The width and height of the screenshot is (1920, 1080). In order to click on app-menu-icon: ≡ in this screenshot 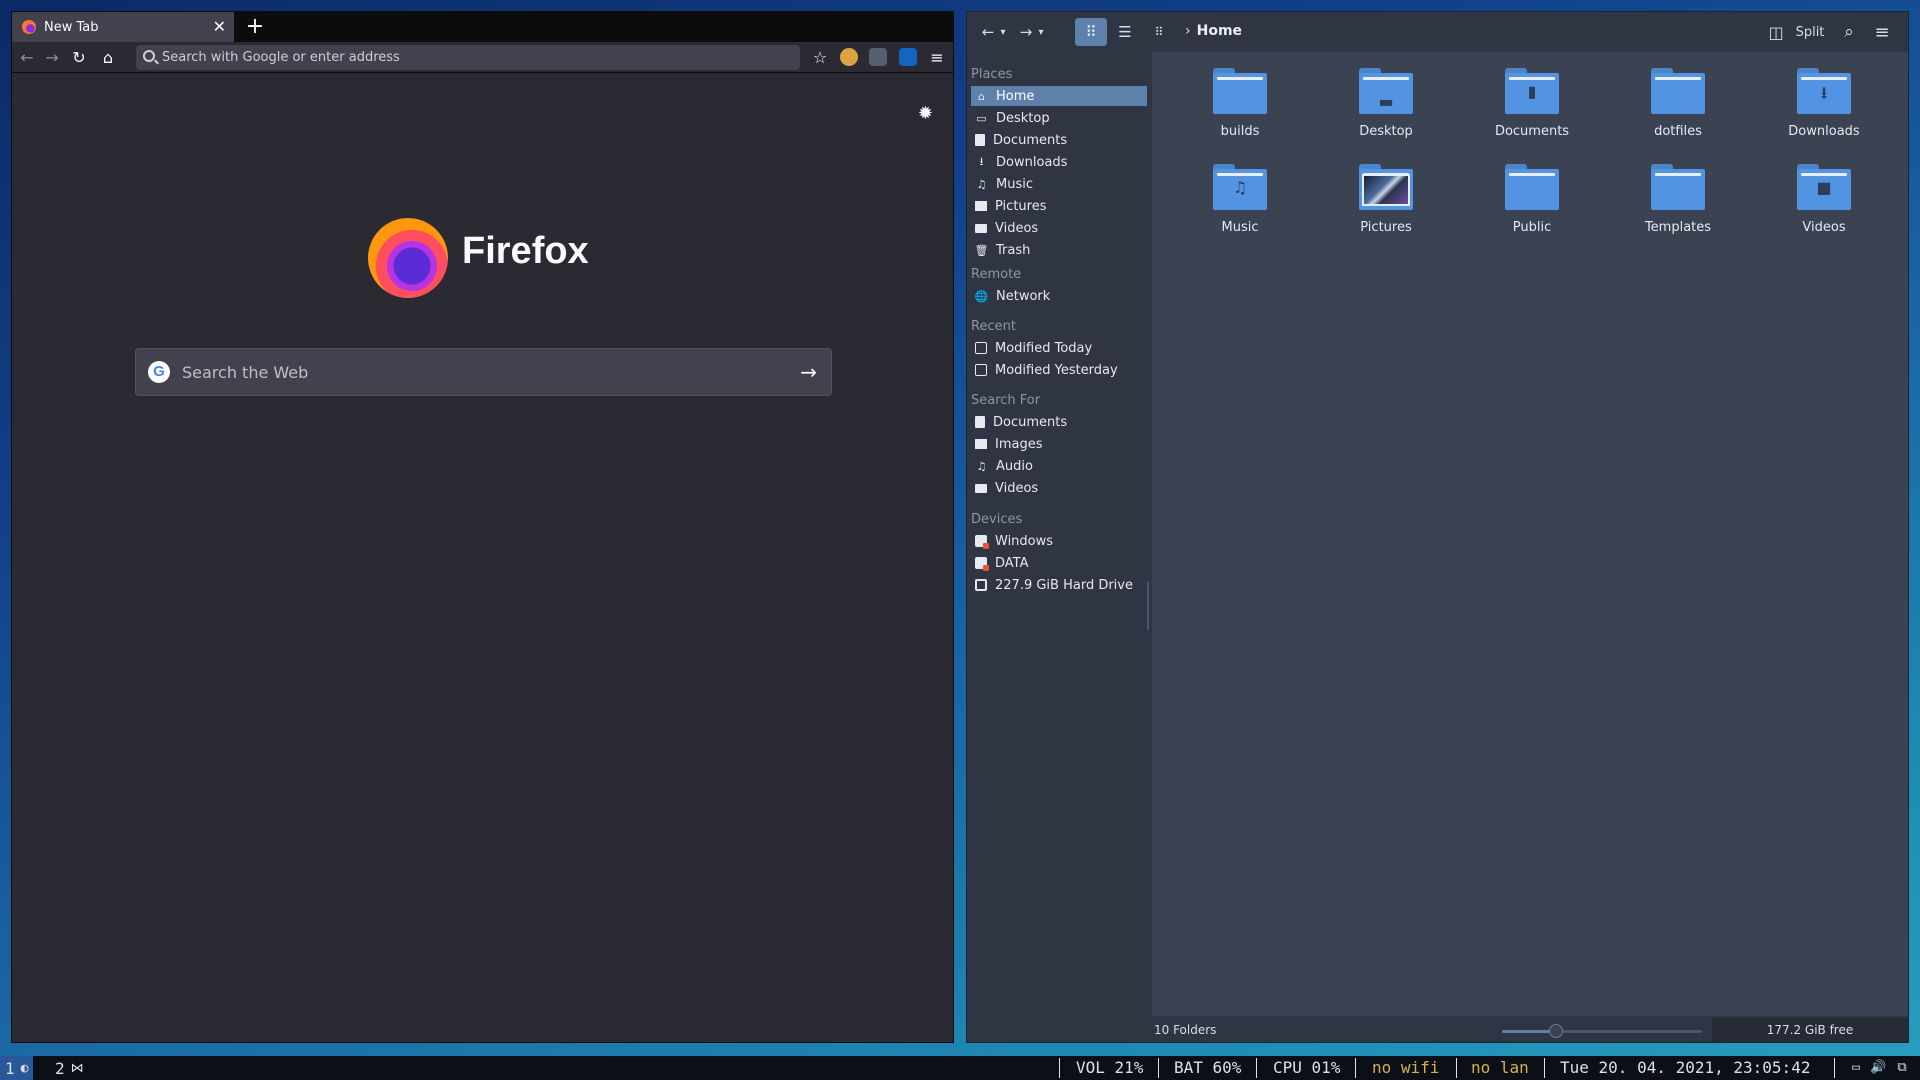, I will do `click(937, 57)`.